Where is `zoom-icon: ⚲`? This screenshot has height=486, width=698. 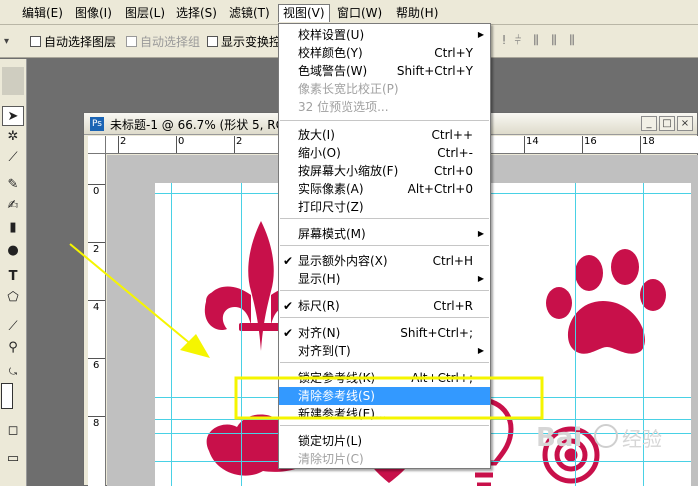
zoom-icon: ⚲ is located at coordinates (13, 348).